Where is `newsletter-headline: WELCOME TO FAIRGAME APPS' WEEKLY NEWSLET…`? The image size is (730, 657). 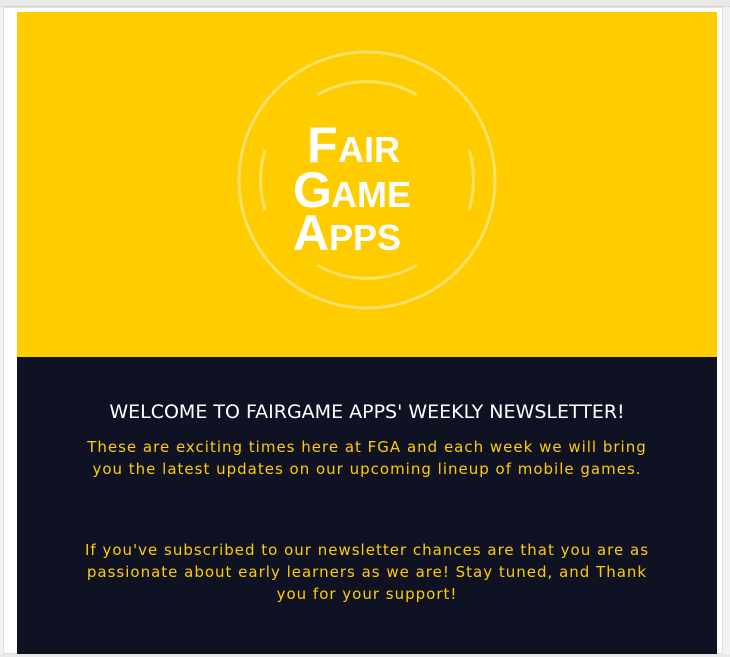
newsletter-headline: WELCOME TO FAIRGAME APPS' WEEKLY NEWSLET… is located at coordinates (367, 412).